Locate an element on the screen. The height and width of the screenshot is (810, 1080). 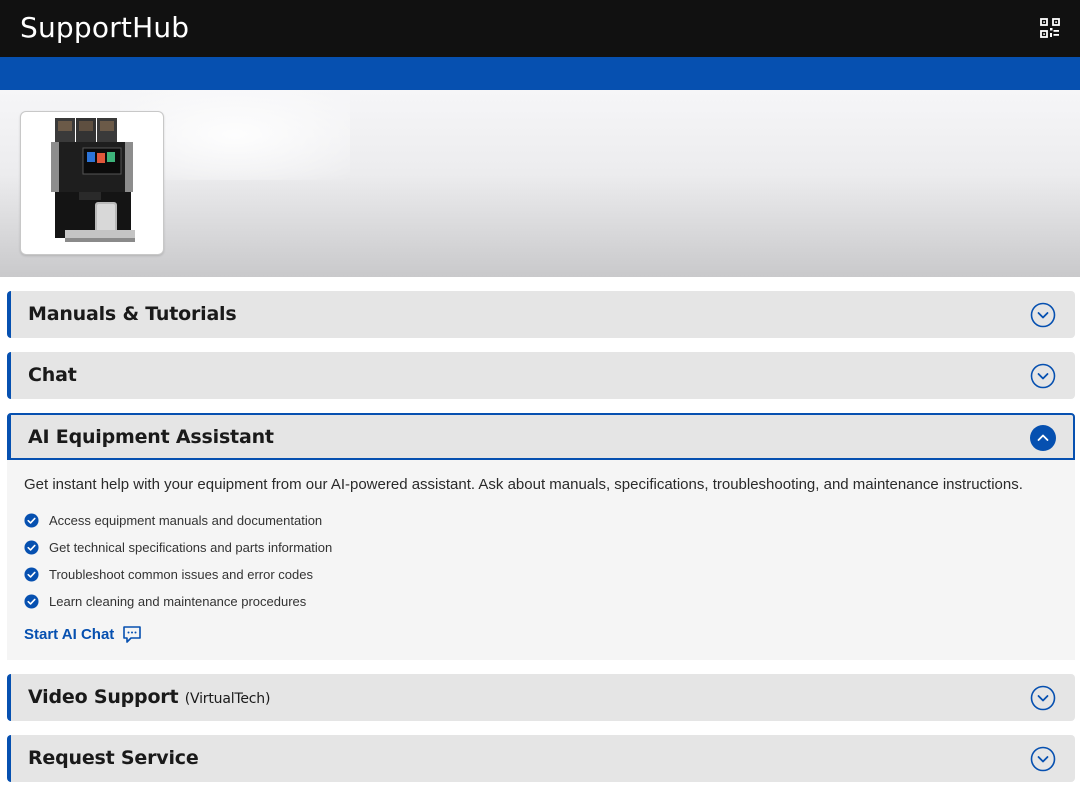
section-title: Chat is located at coordinates (52, 375).